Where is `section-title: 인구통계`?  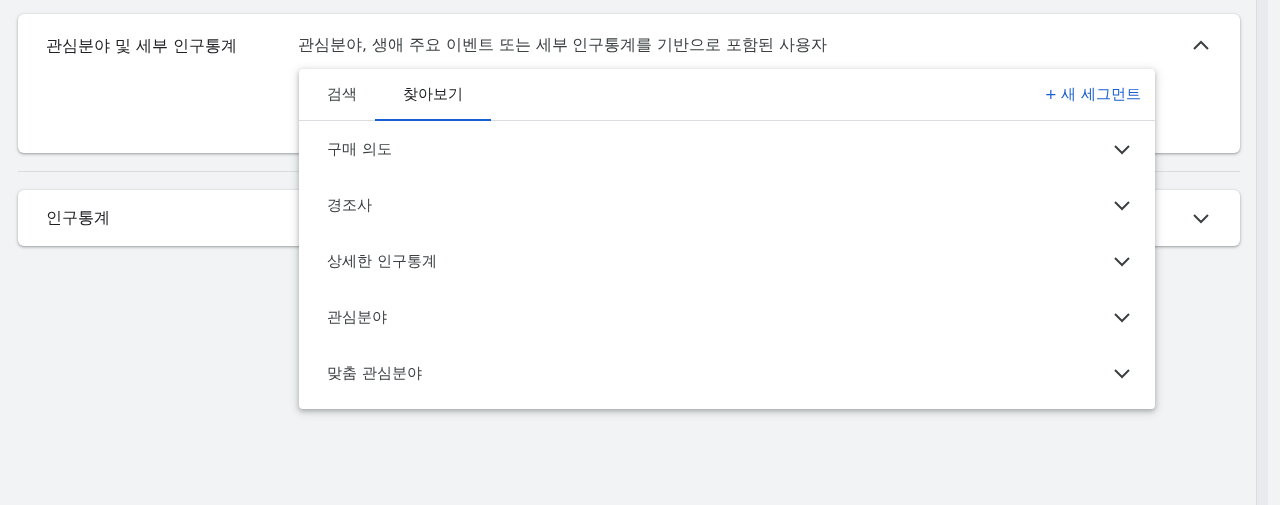 section-title: 인구통계 is located at coordinates (78, 218).